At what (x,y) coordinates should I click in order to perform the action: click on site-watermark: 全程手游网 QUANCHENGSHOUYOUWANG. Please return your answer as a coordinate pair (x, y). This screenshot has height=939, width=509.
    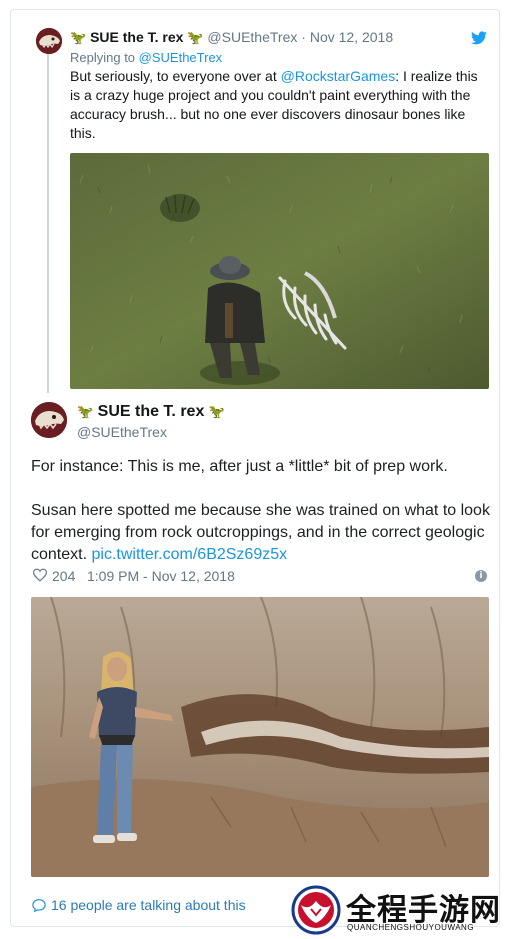
    Looking at the image, I should click on (400, 911).